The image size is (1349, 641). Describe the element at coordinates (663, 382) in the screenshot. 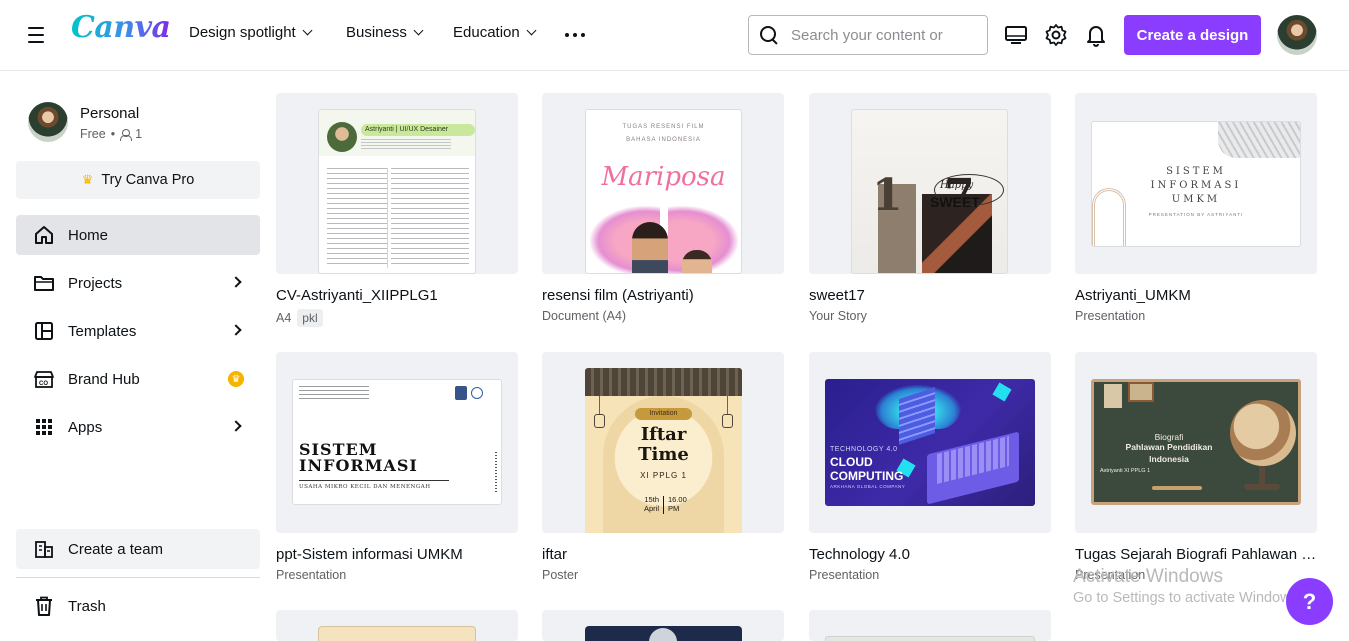

I see `iftar-pattern` at that location.